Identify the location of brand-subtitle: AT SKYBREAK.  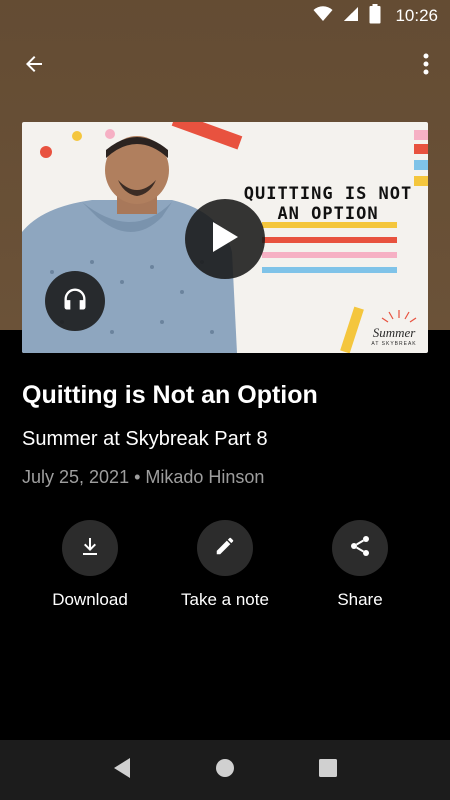
(394, 344).